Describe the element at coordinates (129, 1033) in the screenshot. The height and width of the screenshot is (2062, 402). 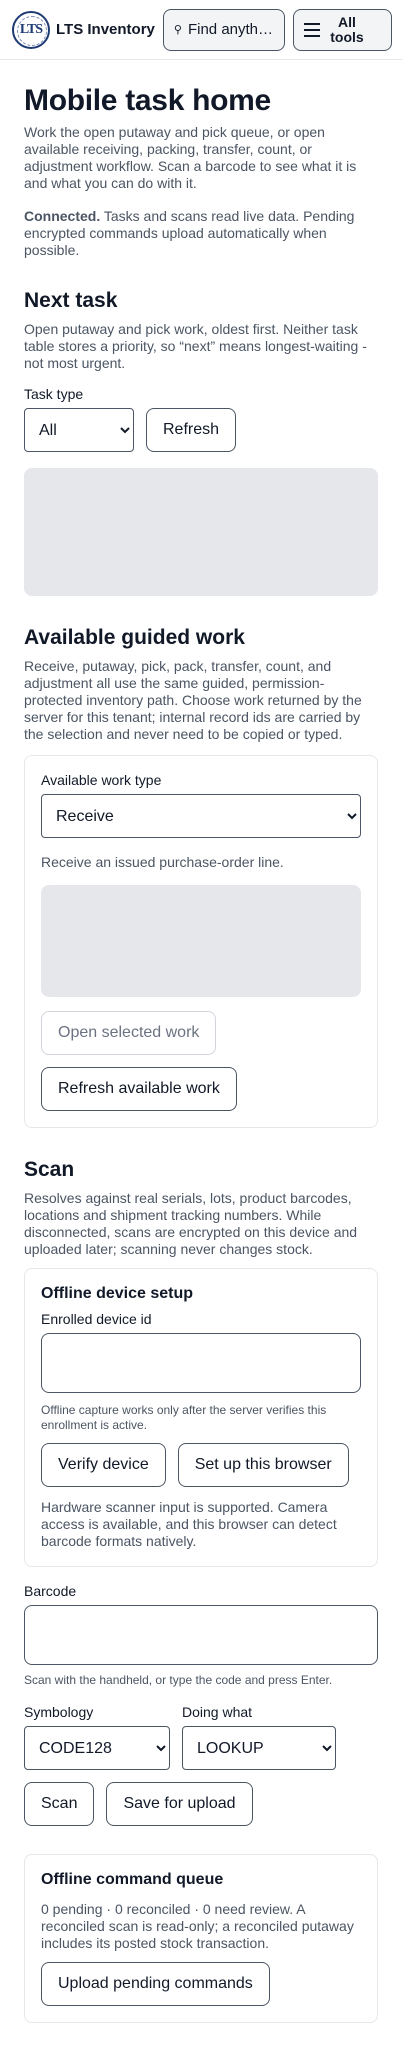
I see `open-selected-work-button: Open selected work` at that location.